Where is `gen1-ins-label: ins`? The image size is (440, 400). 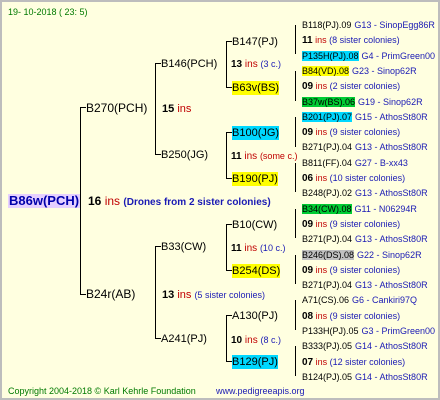
gen1-ins-label: ins is located at coordinates (184, 295).